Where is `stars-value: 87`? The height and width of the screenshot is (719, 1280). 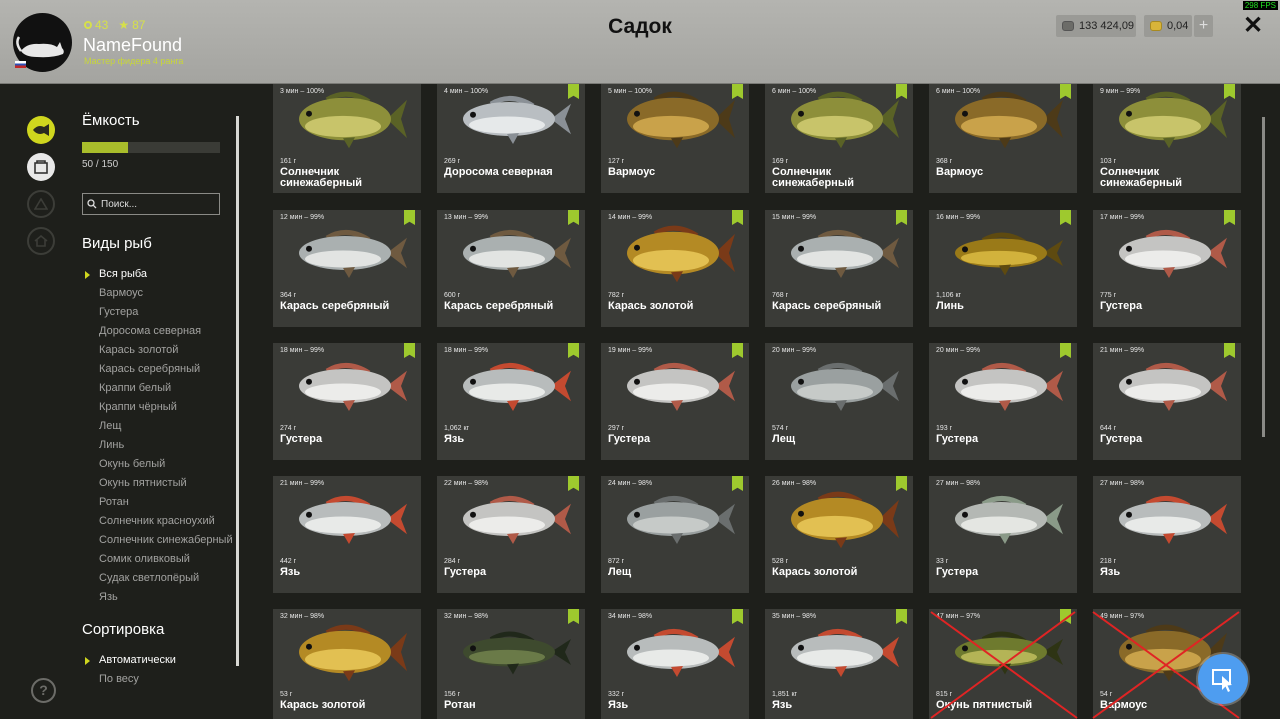
stars-value: 87 is located at coordinates (139, 25).